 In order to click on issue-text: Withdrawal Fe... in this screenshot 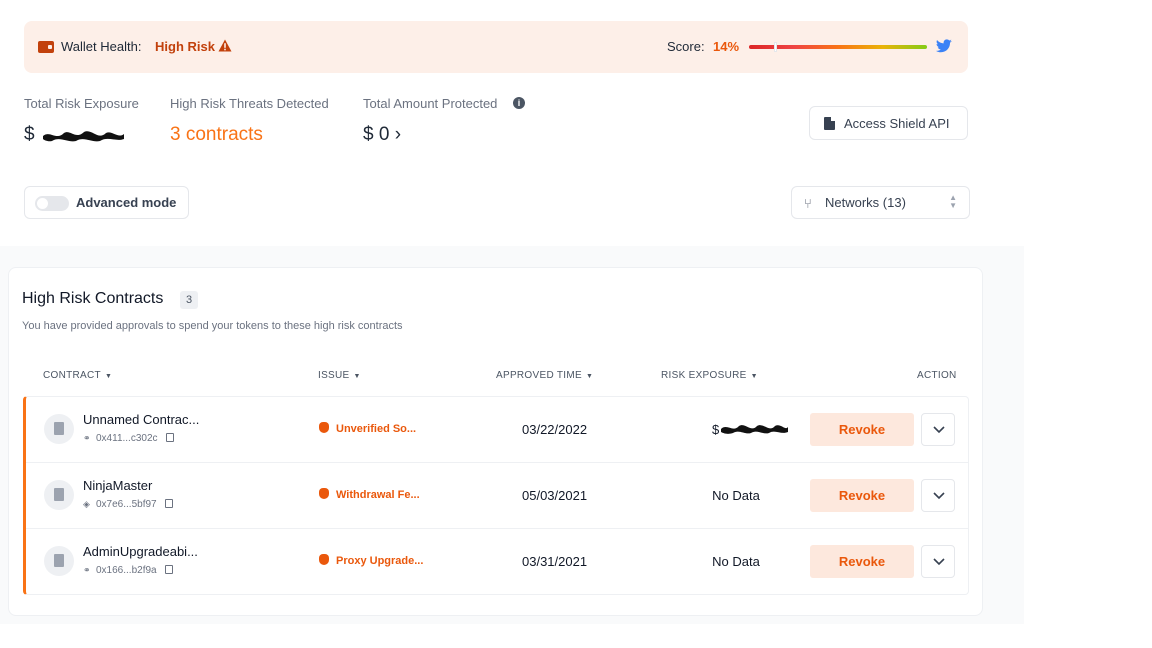, I will do `click(378, 495)`.